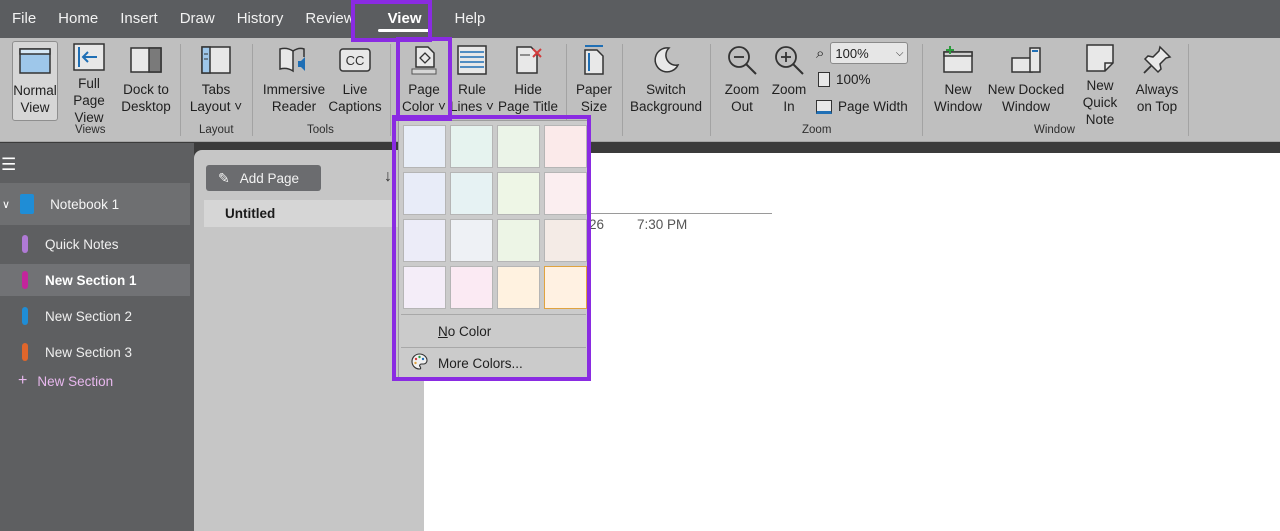  What do you see at coordinates (146, 81) in the screenshot?
I see `dock-to-desktop-button: Dock to Desktop` at bounding box center [146, 81].